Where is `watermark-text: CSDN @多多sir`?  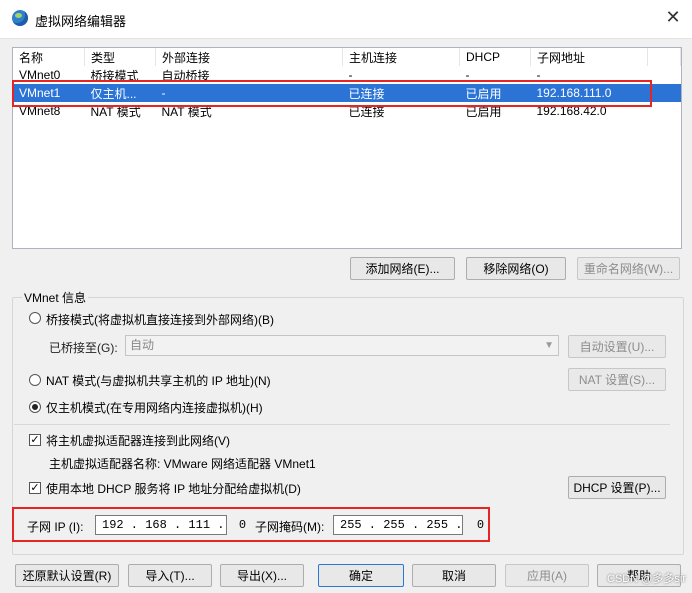 watermark-text: CSDN @多多sir is located at coordinates (646, 579).